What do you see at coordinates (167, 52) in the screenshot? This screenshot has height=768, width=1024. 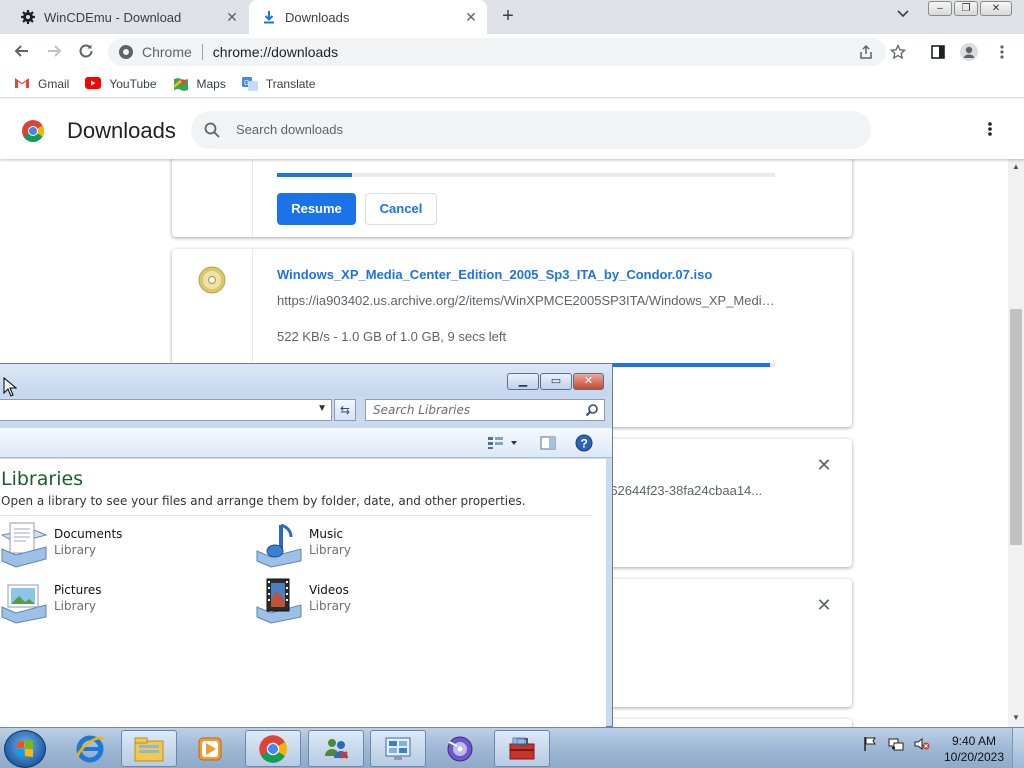 I see `omnibox-chip: Chrome` at bounding box center [167, 52].